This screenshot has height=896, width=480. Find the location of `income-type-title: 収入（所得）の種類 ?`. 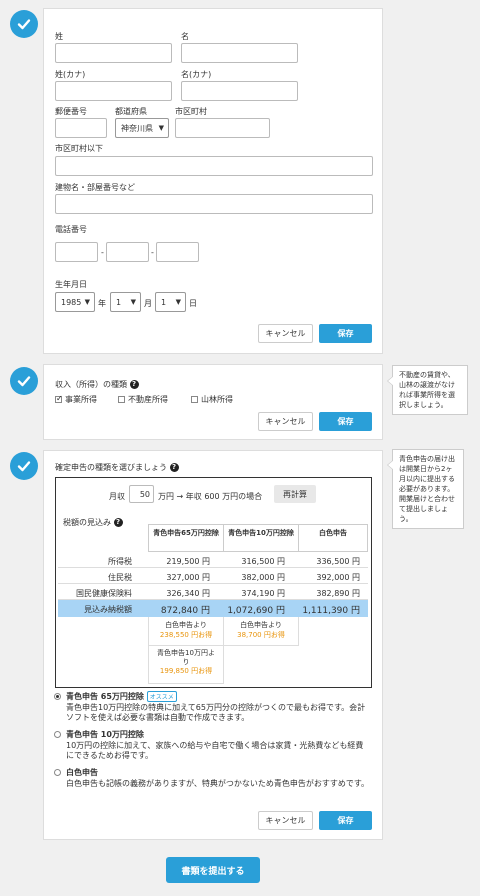

income-type-title: 収入（所得）の種類 ? is located at coordinates (97, 384).